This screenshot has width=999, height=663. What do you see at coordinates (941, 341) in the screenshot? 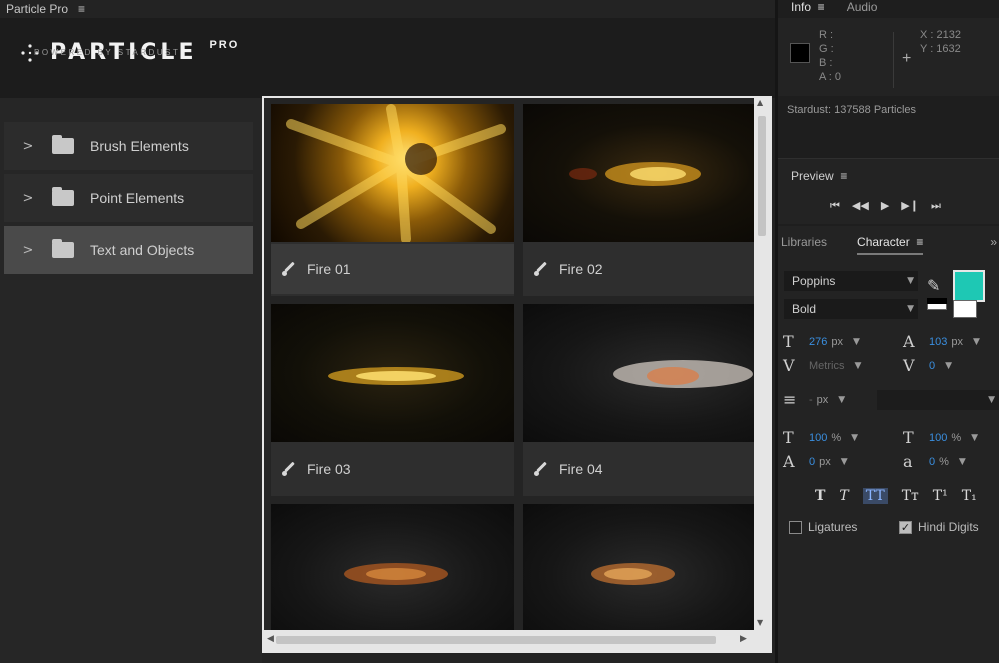
I see `leading-field: A 103 px ▼` at bounding box center [941, 341].